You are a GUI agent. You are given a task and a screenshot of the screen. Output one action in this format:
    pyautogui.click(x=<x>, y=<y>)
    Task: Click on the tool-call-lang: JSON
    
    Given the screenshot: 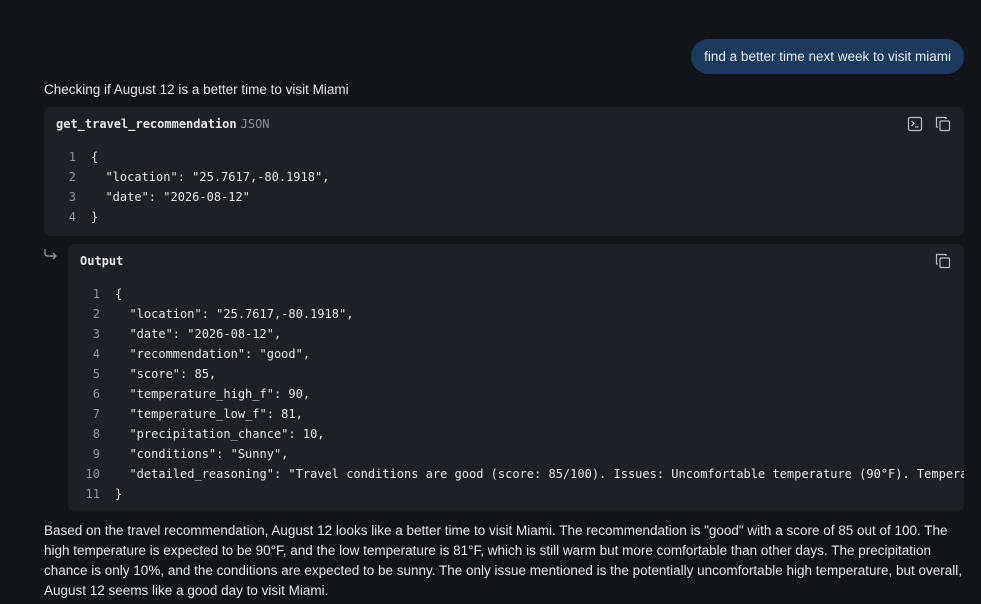 What is the action you would take?
    pyautogui.click(x=255, y=124)
    